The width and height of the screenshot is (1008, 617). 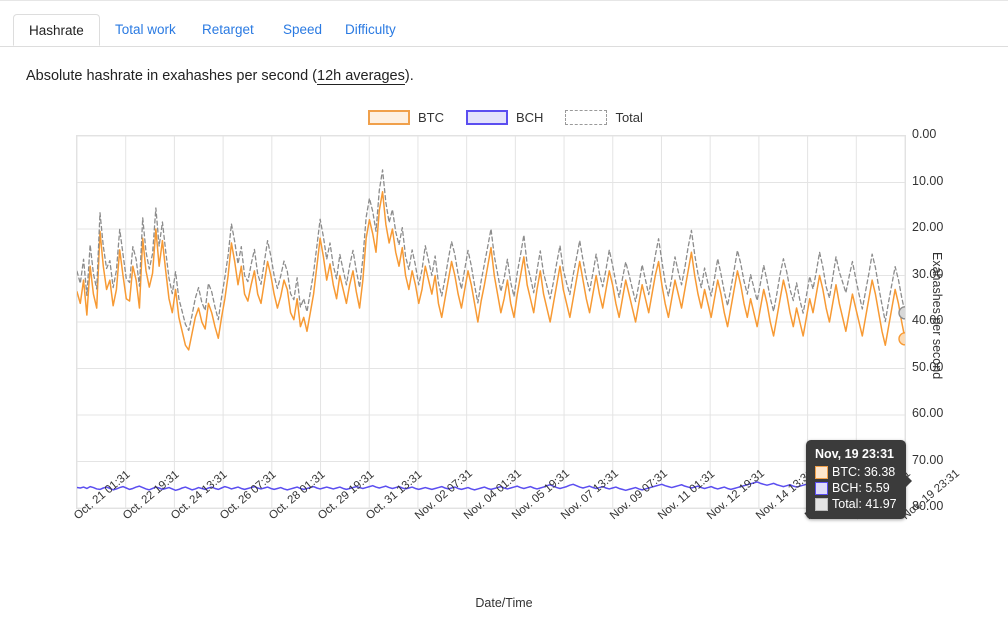 I want to click on tooltip-value-btc: BTC: 36.38, so click(x=864, y=472).